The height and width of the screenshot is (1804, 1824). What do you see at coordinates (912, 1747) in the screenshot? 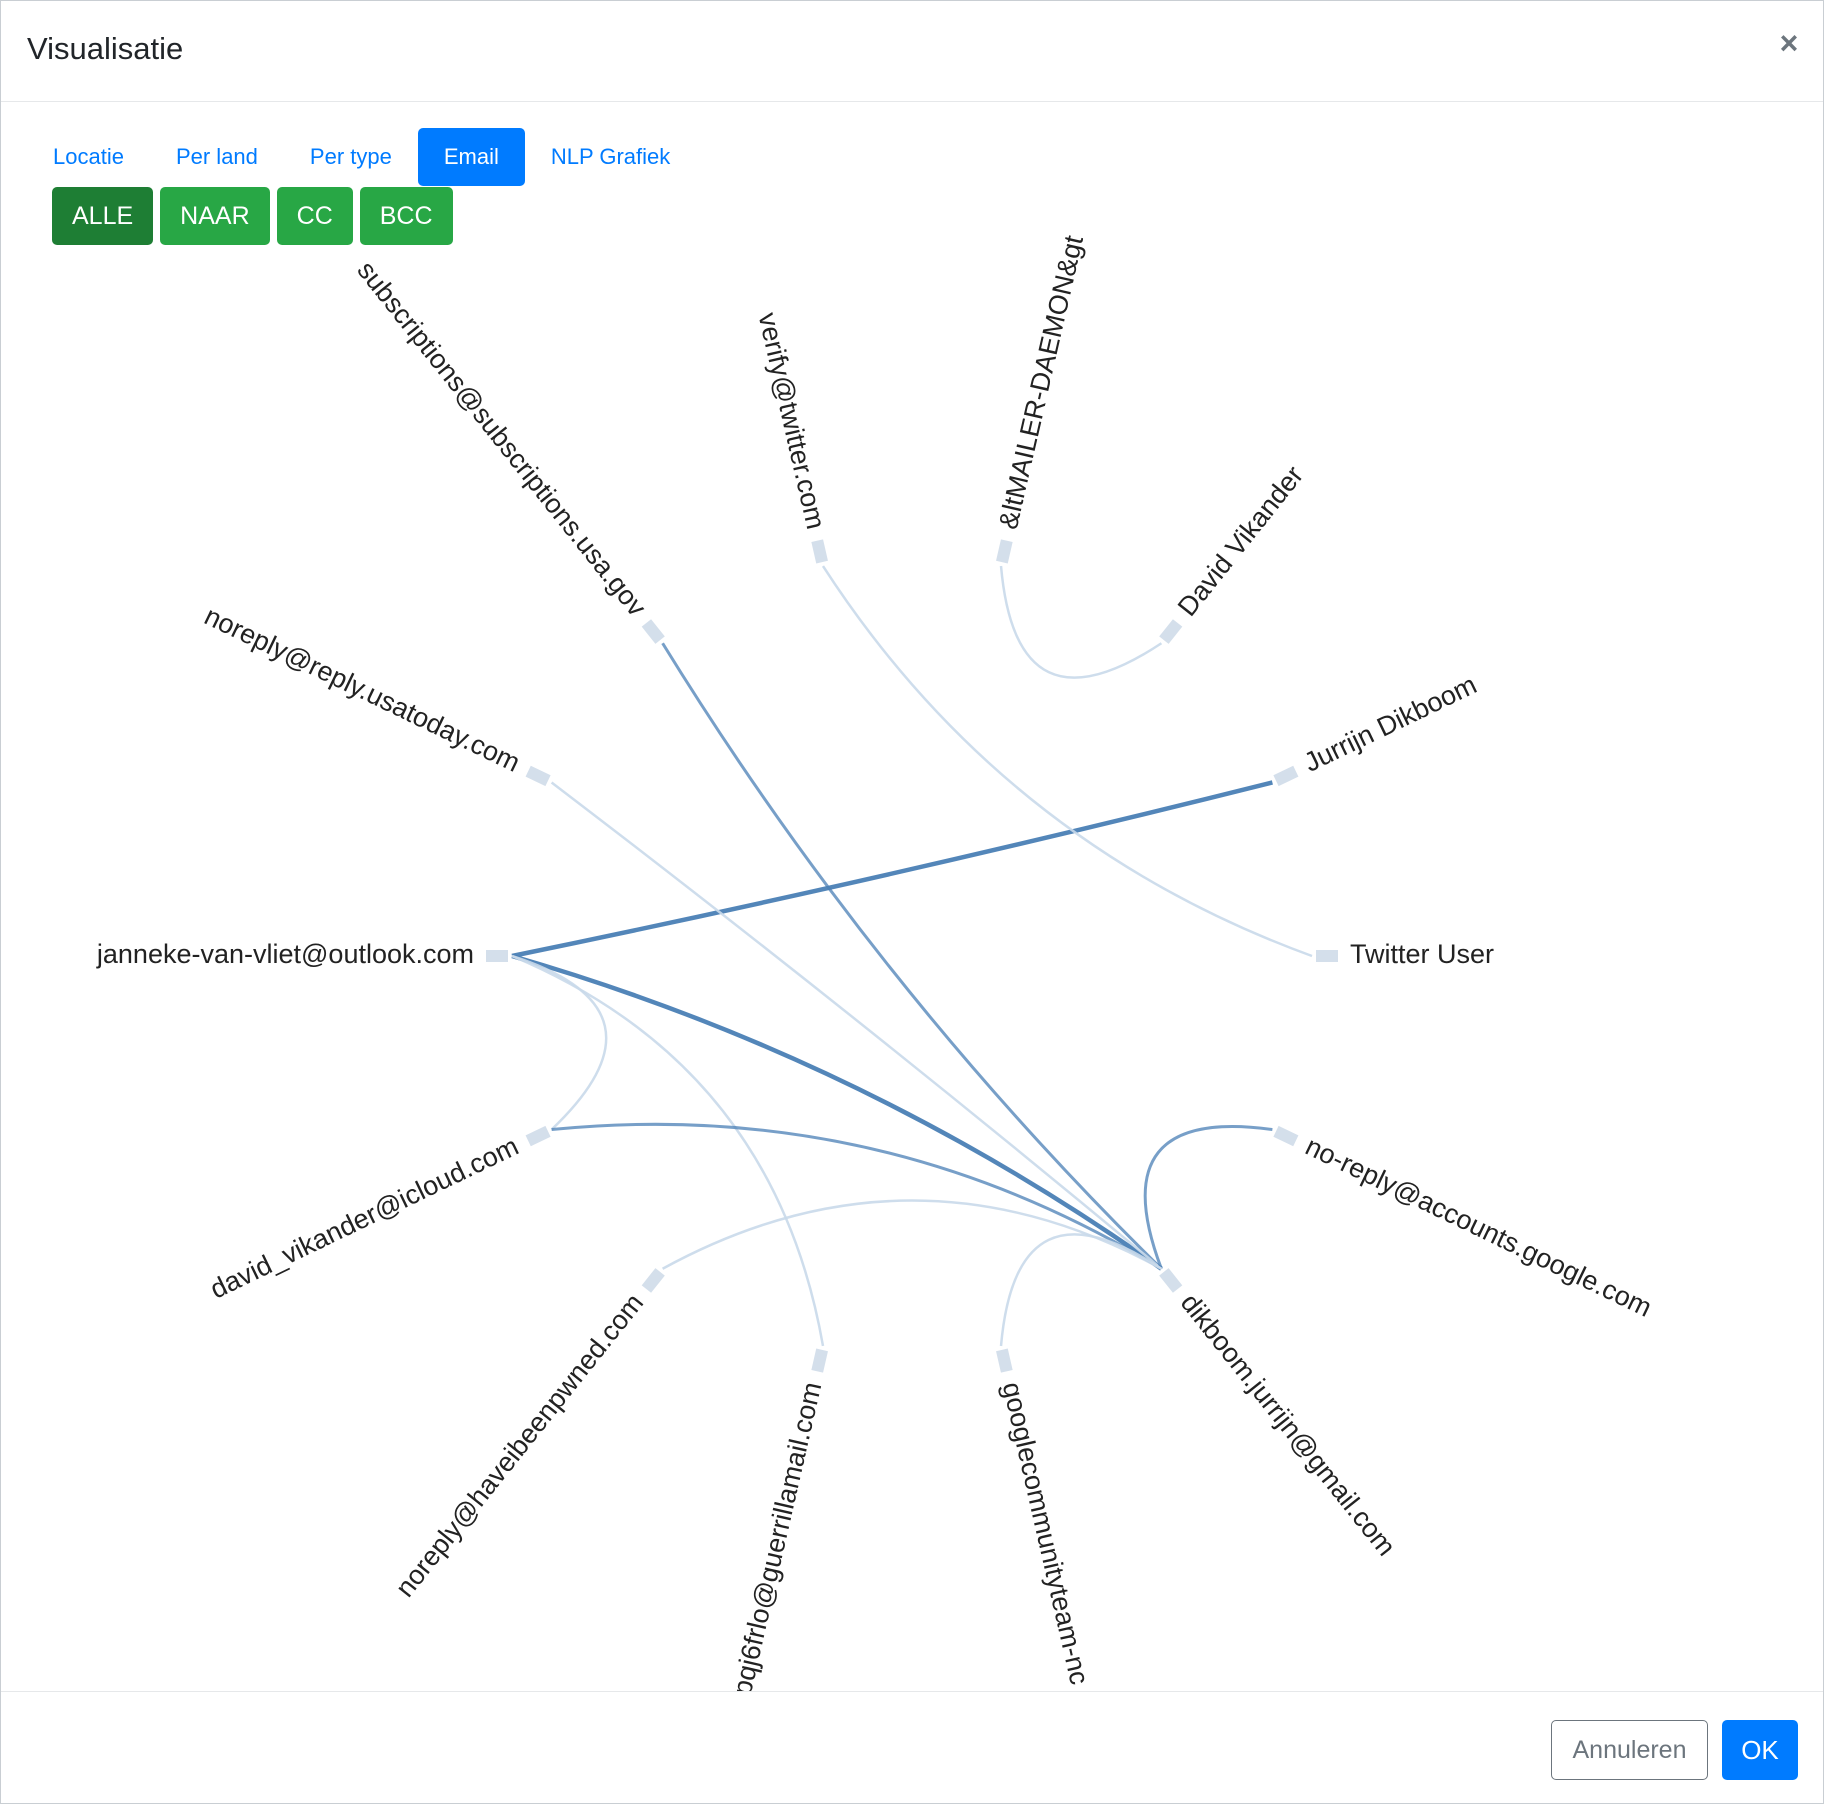
I see `modal-footer: Annuleren OK` at bounding box center [912, 1747].